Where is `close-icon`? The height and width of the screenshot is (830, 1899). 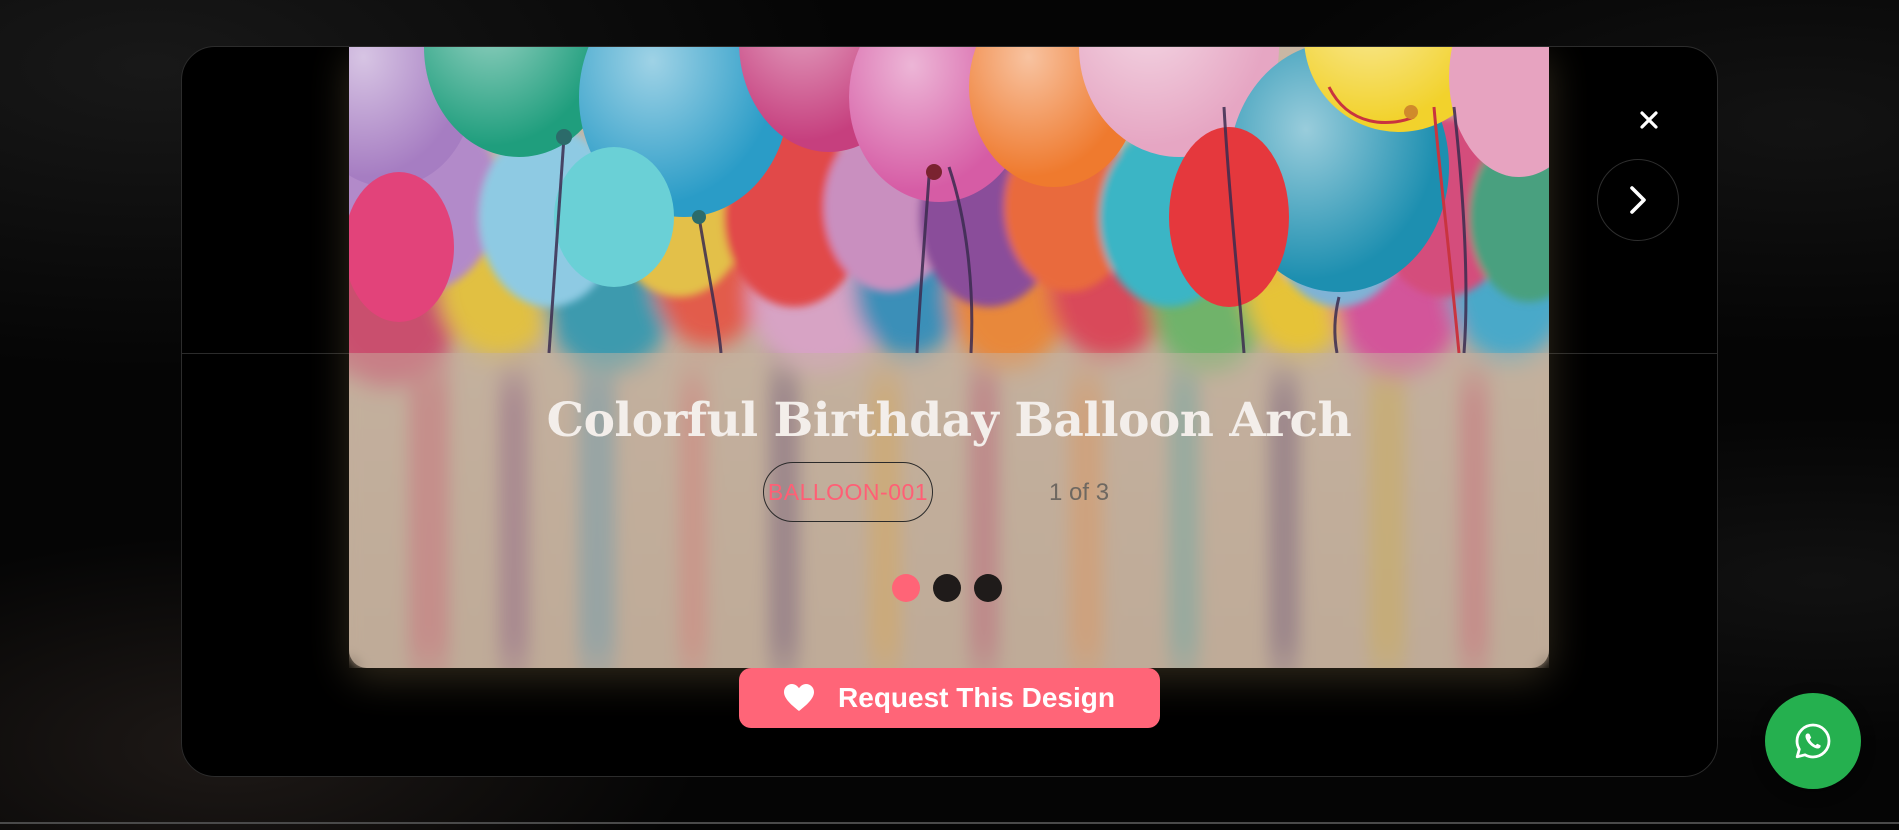 close-icon is located at coordinates (1649, 120).